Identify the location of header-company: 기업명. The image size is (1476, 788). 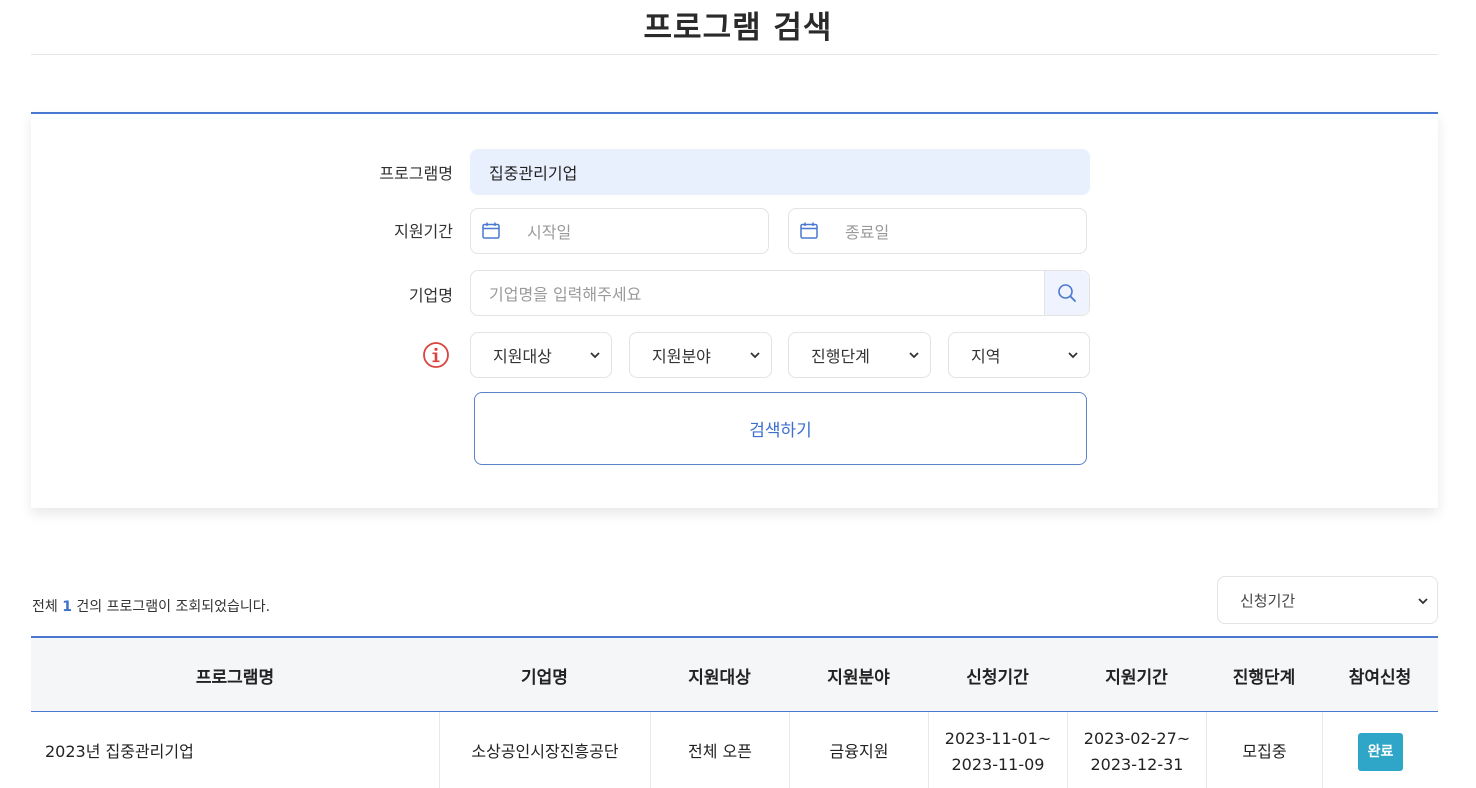
(544, 677).